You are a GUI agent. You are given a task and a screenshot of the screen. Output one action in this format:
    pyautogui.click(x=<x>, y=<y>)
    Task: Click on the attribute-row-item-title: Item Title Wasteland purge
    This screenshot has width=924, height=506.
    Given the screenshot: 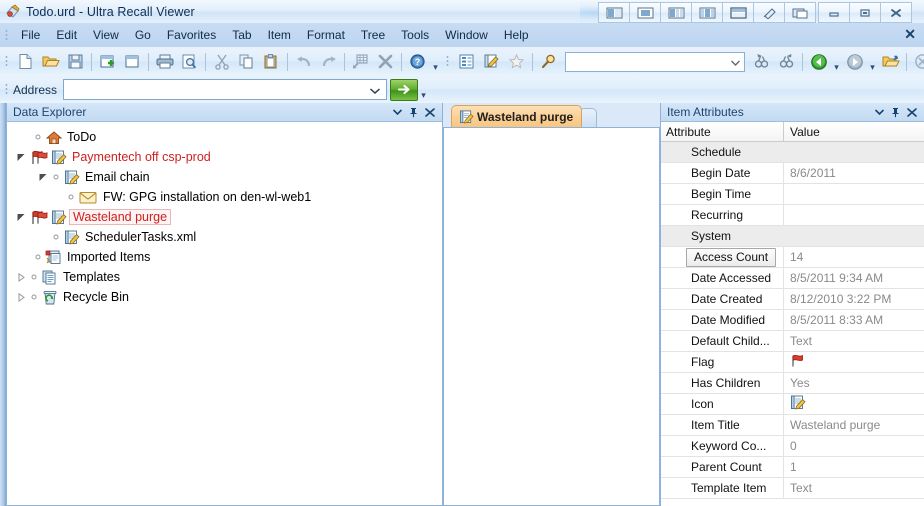 What is the action you would take?
    pyautogui.click(x=792, y=425)
    